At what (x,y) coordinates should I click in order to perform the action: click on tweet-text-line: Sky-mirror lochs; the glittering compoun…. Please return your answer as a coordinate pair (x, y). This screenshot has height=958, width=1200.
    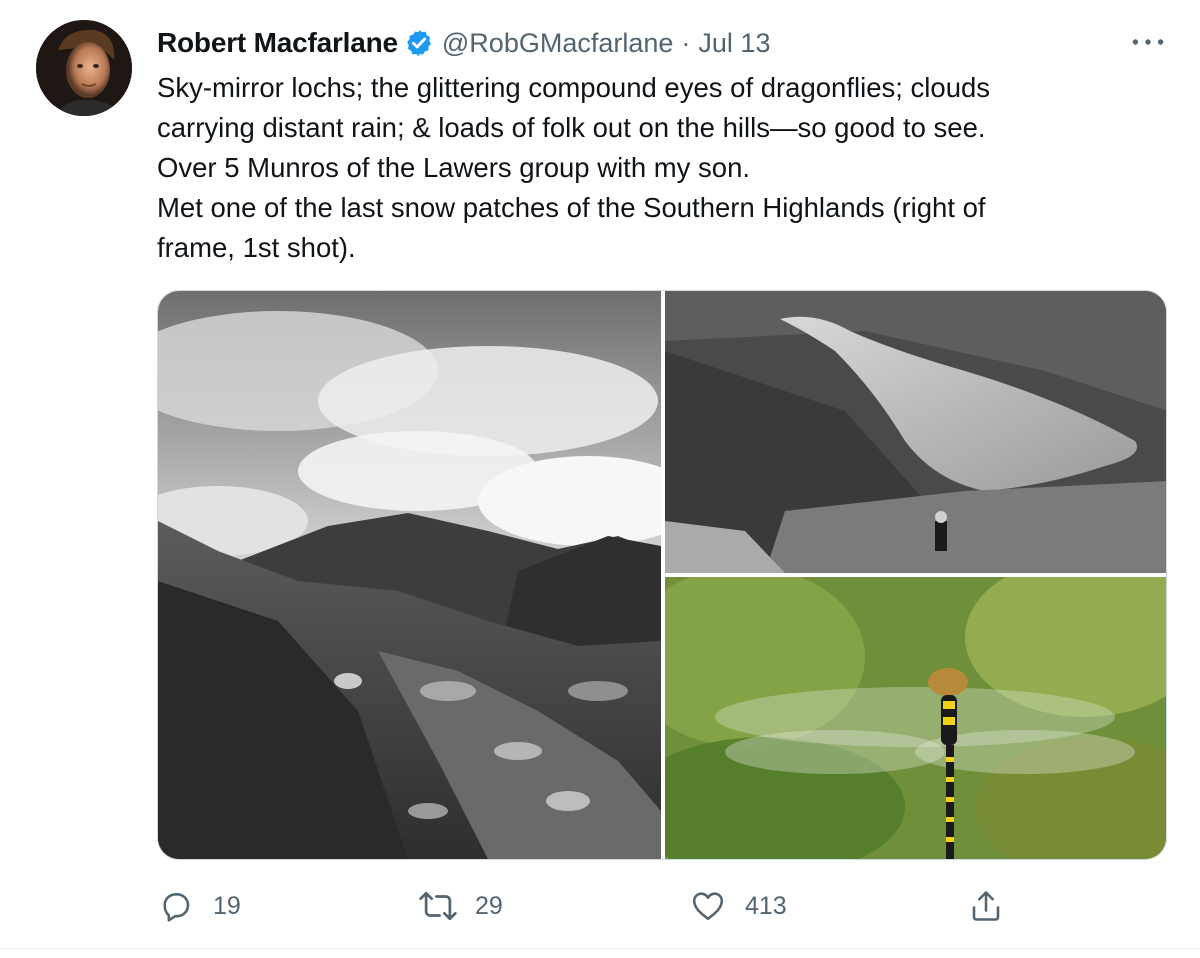
    Looking at the image, I should click on (574, 87).